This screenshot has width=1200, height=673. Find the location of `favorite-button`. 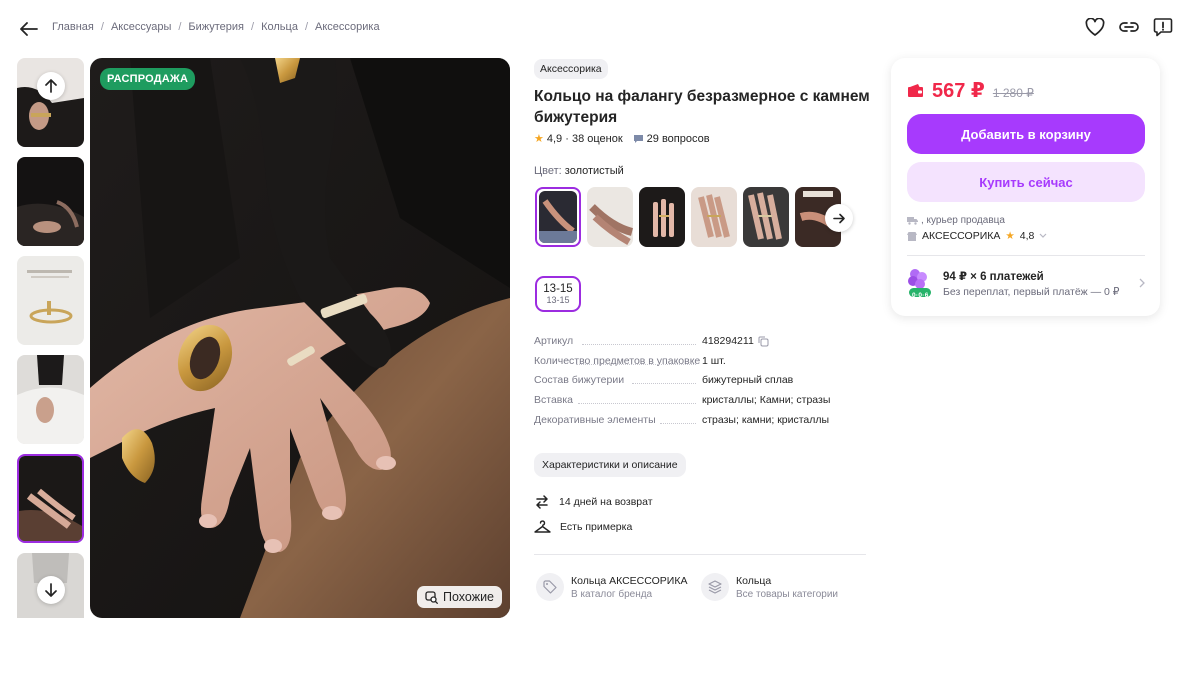

favorite-button is located at coordinates (1095, 27).